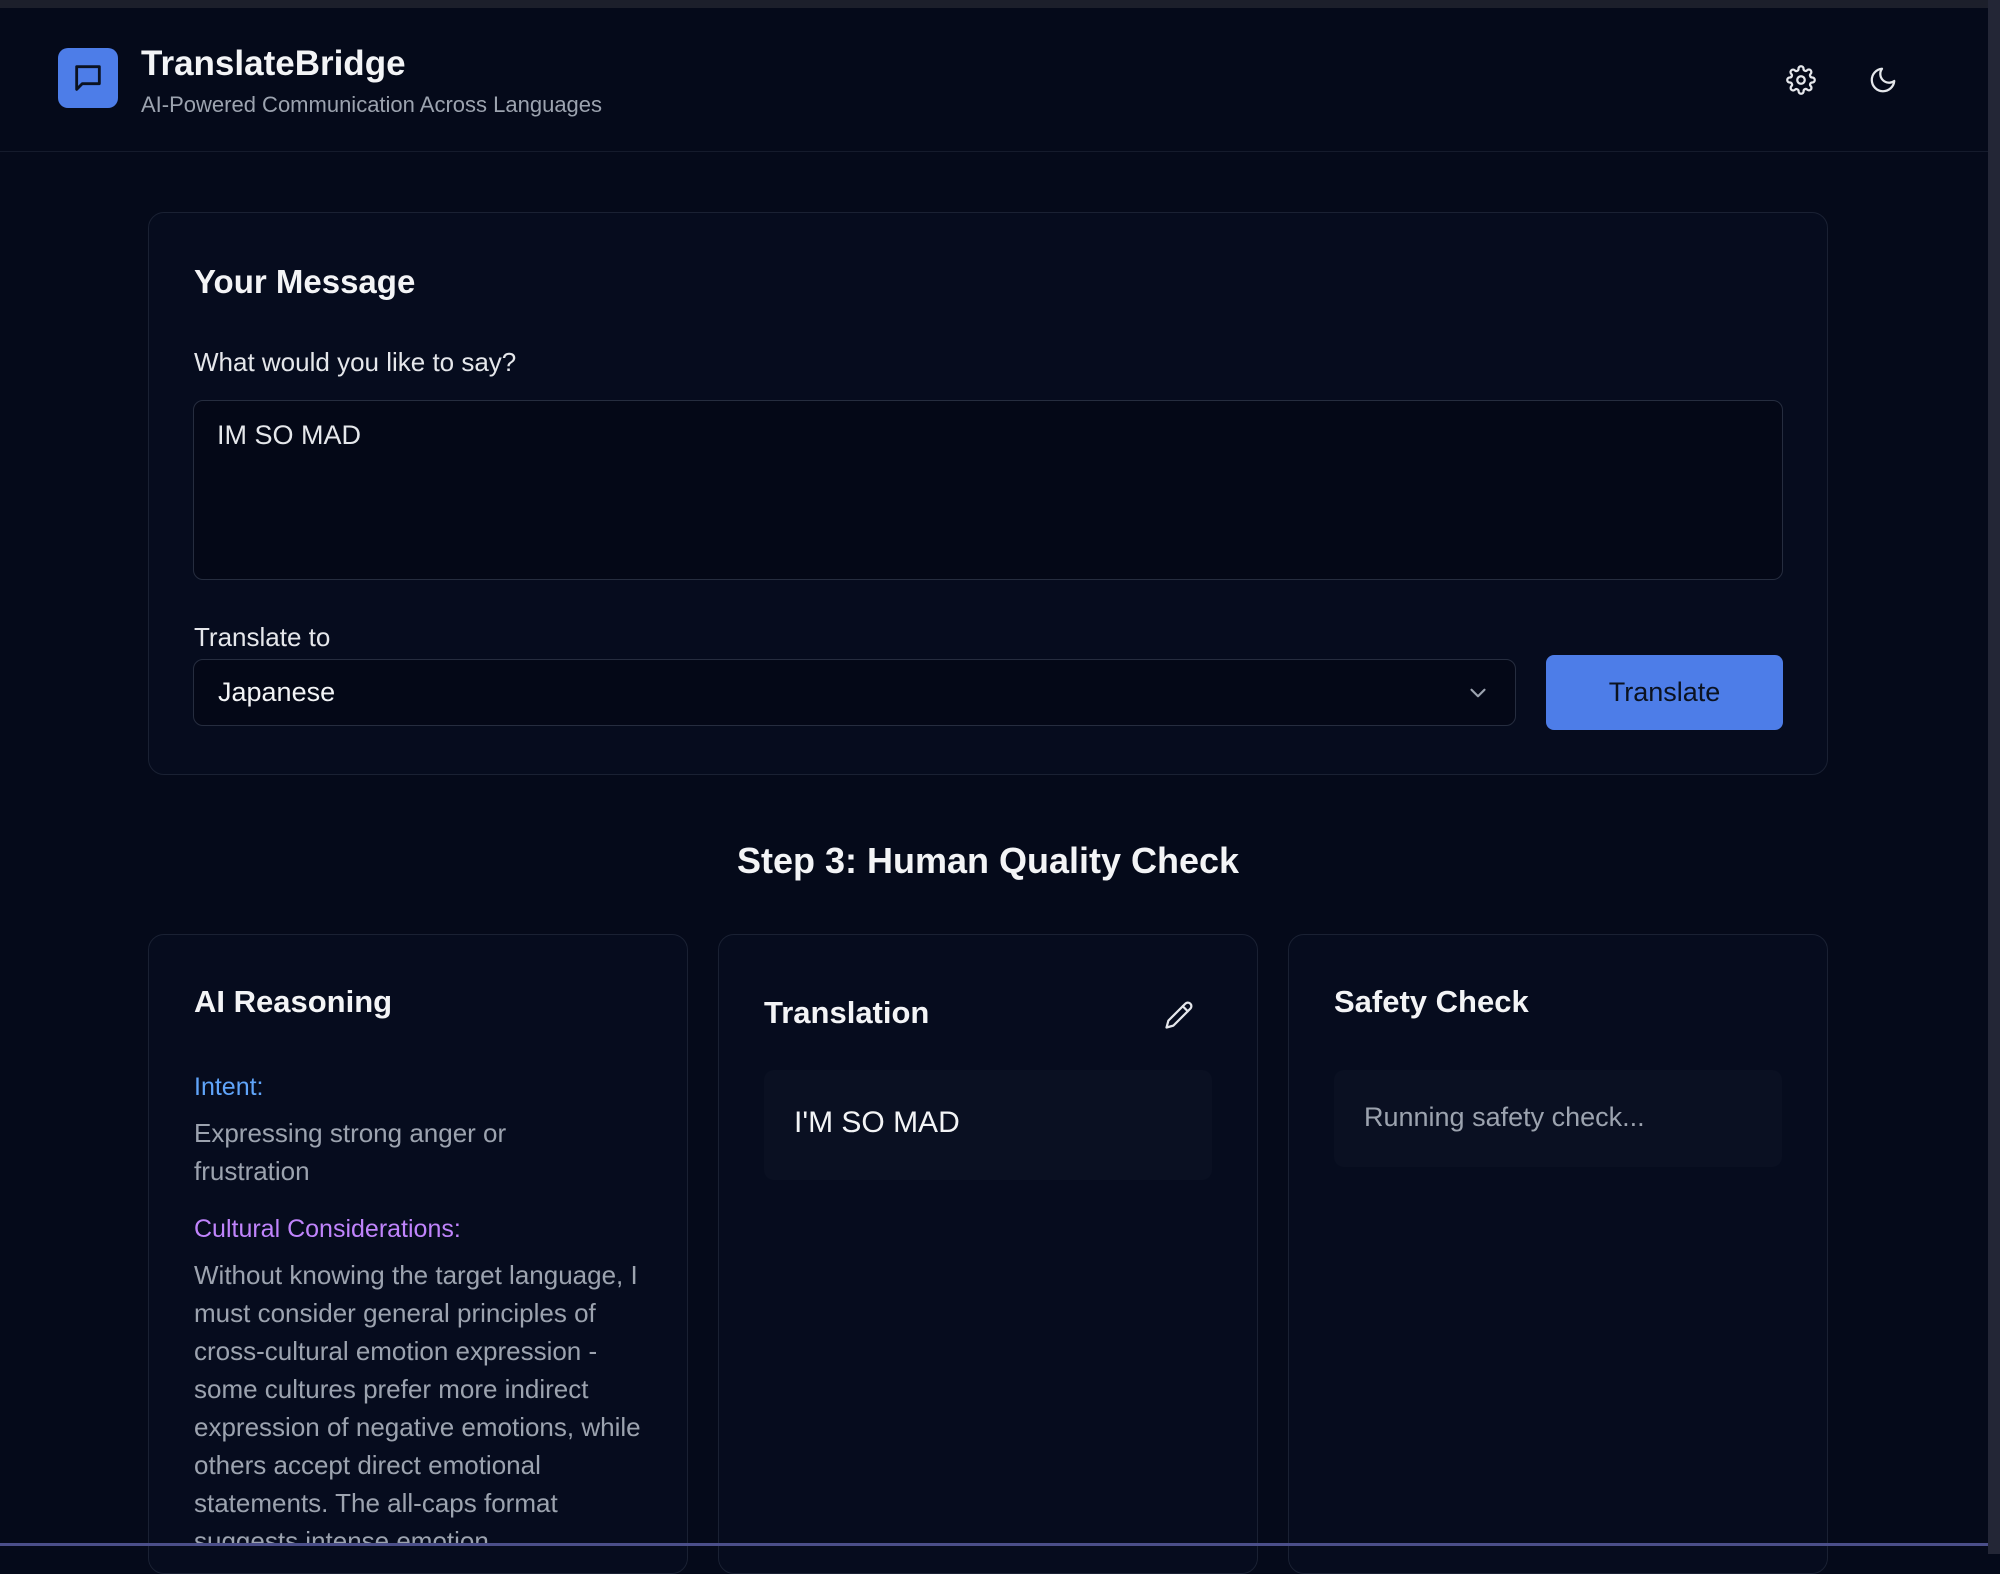  What do you see at coordinates (854, 692) in the screenshot?
I see `language-select: Japanese` at bounding box center [854, 692].